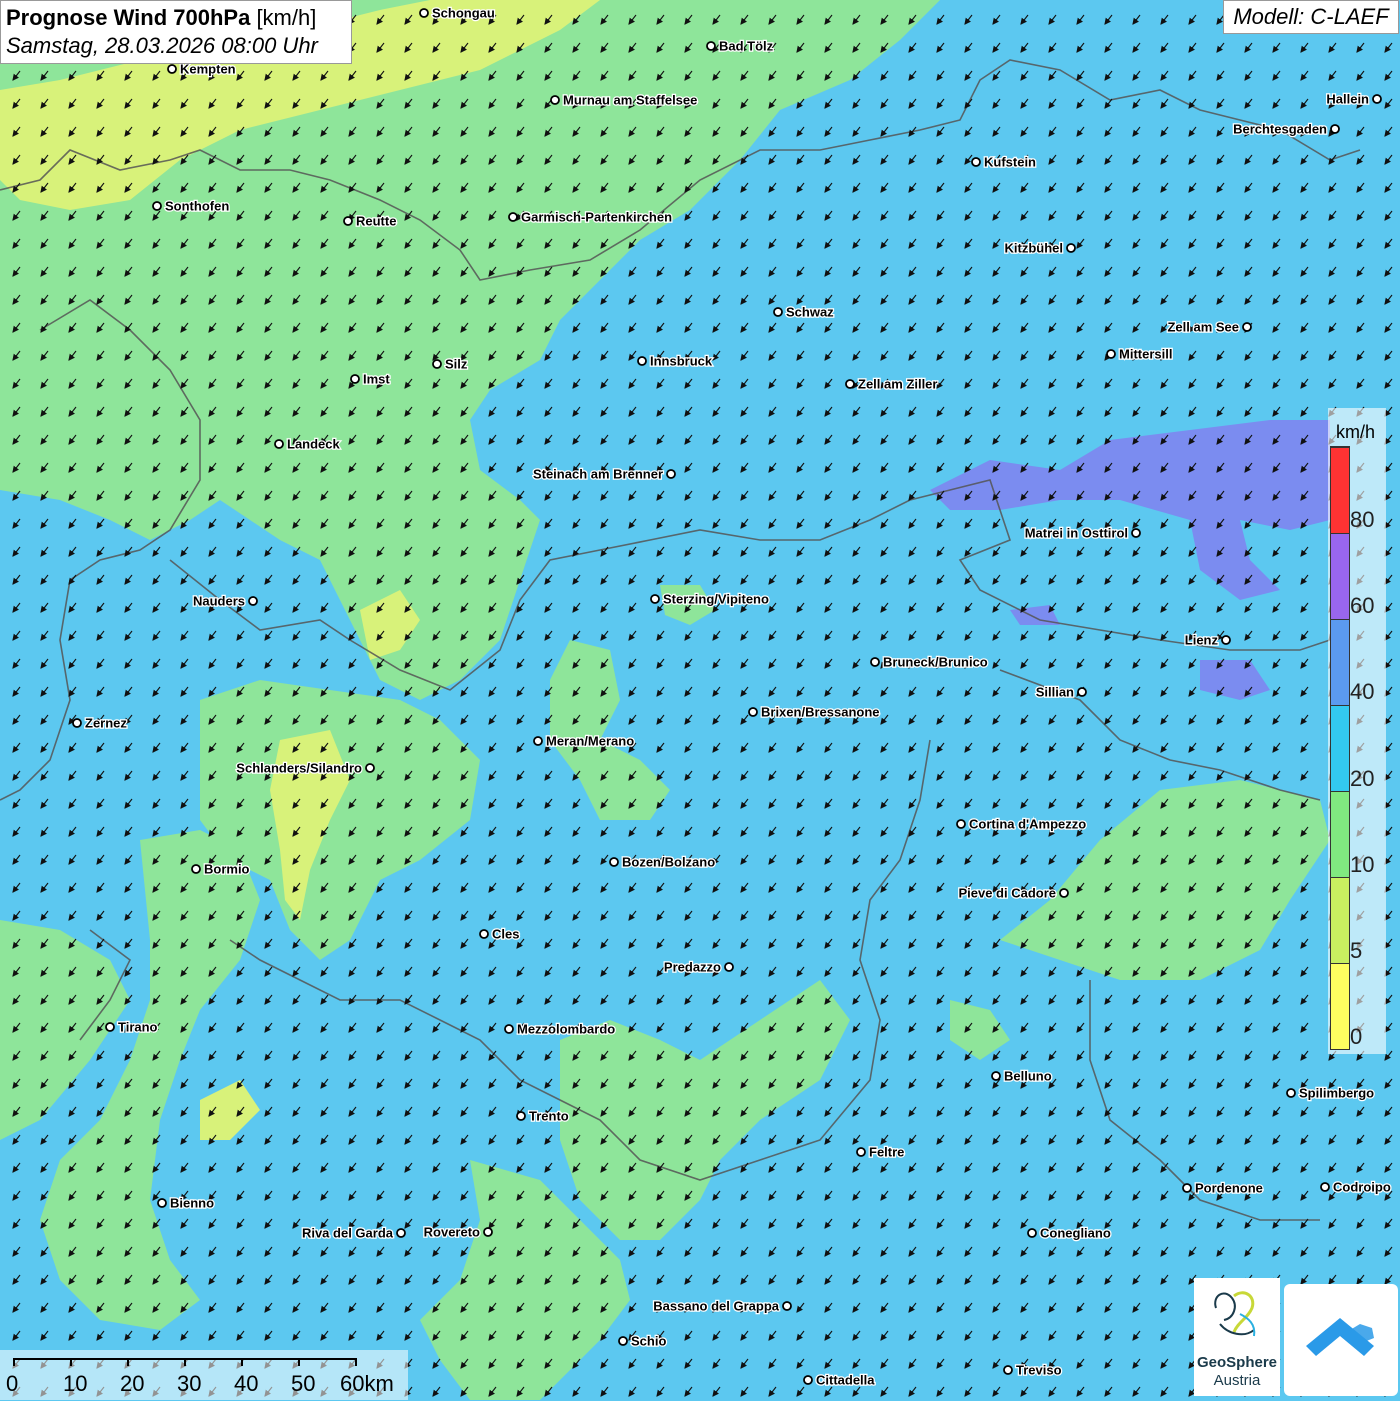  What do you see at coordinates (463, 13) in the screenshot?
I see `city-label: Schongau` at bounding box center [463, 13].